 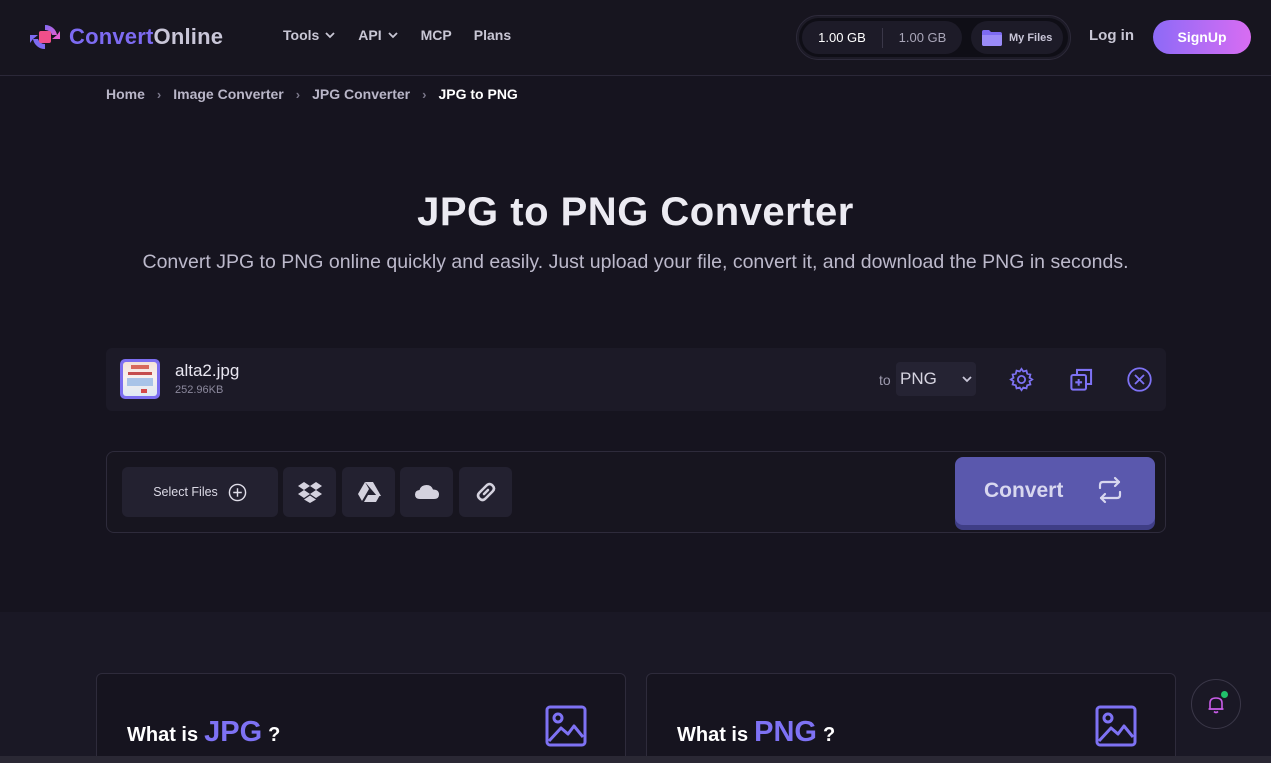 What do you see at coordinates (1110, 490) in the screenshot?
I see `repeat-arrows-icon` at bounding box center [1110, 490].